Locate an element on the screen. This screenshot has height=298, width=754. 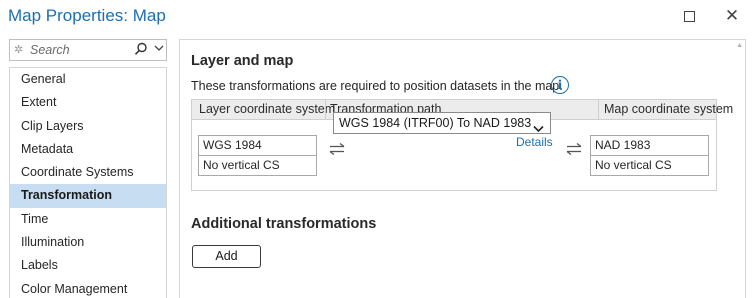
info-icon: i is located at coordinates (560, 85).